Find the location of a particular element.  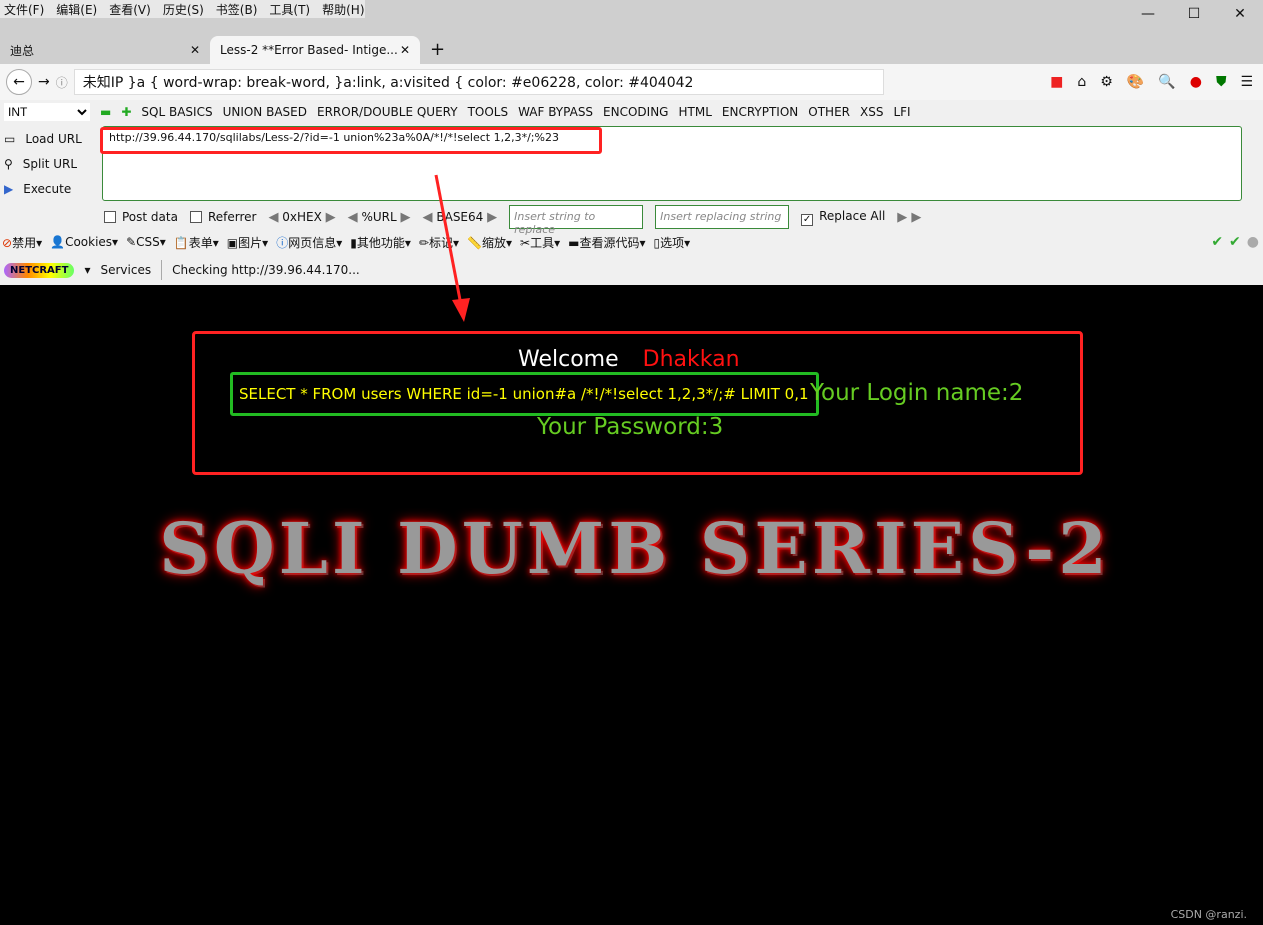

webdev-info: ⓘ网页信息▾ is located at coordinates (309, 242).